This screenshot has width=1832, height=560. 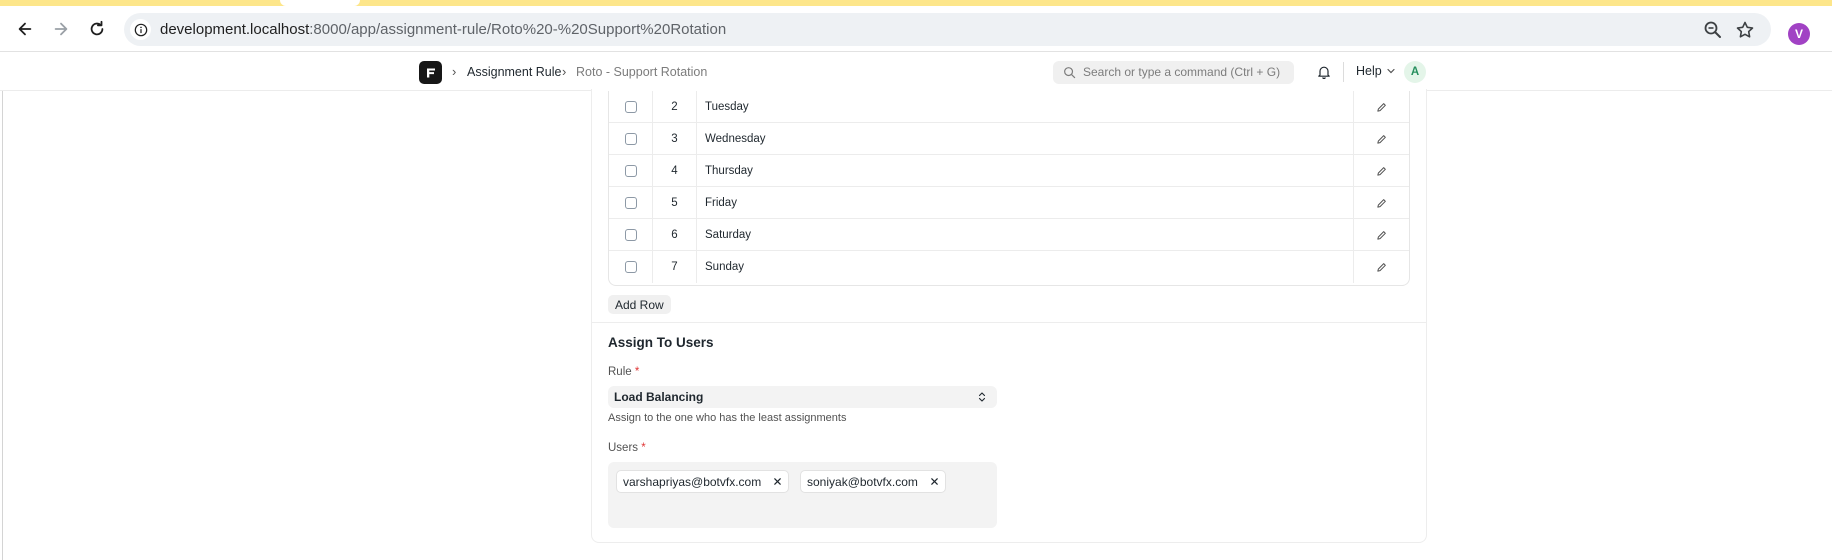 I want to click on row-day-cell: Thursday, so click(x=1025, y=171).